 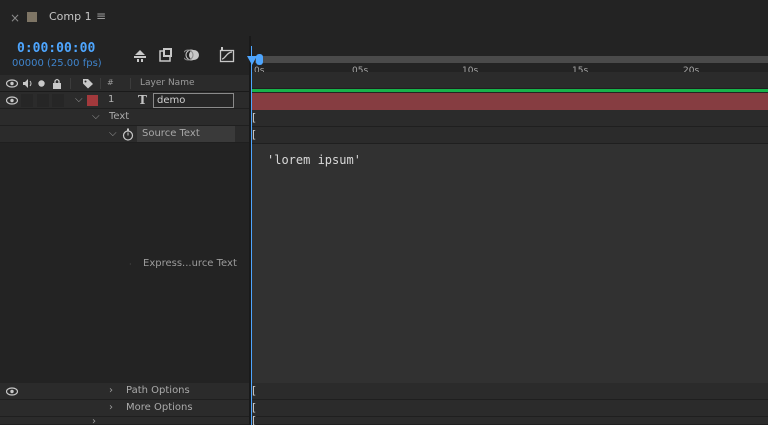 I want to click on layer-row: ⌵ 1 T demo, so click(x=124, y=100).